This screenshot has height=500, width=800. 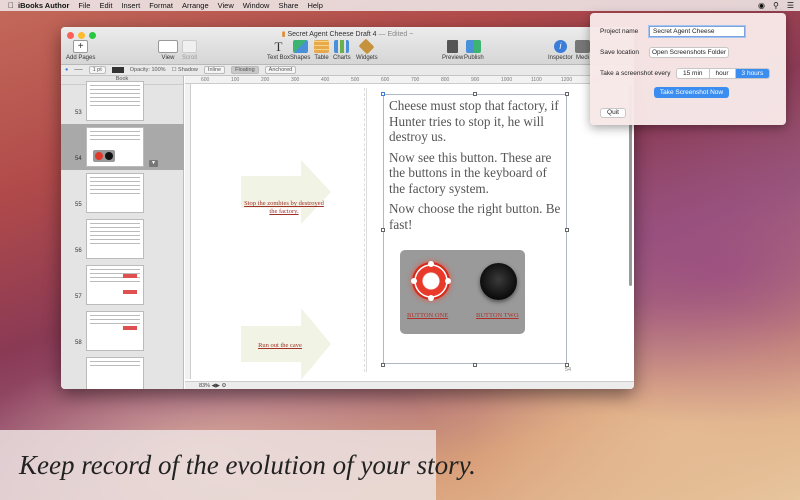 I want to click on menu-edit: Edit, so click(x=105, y=5).